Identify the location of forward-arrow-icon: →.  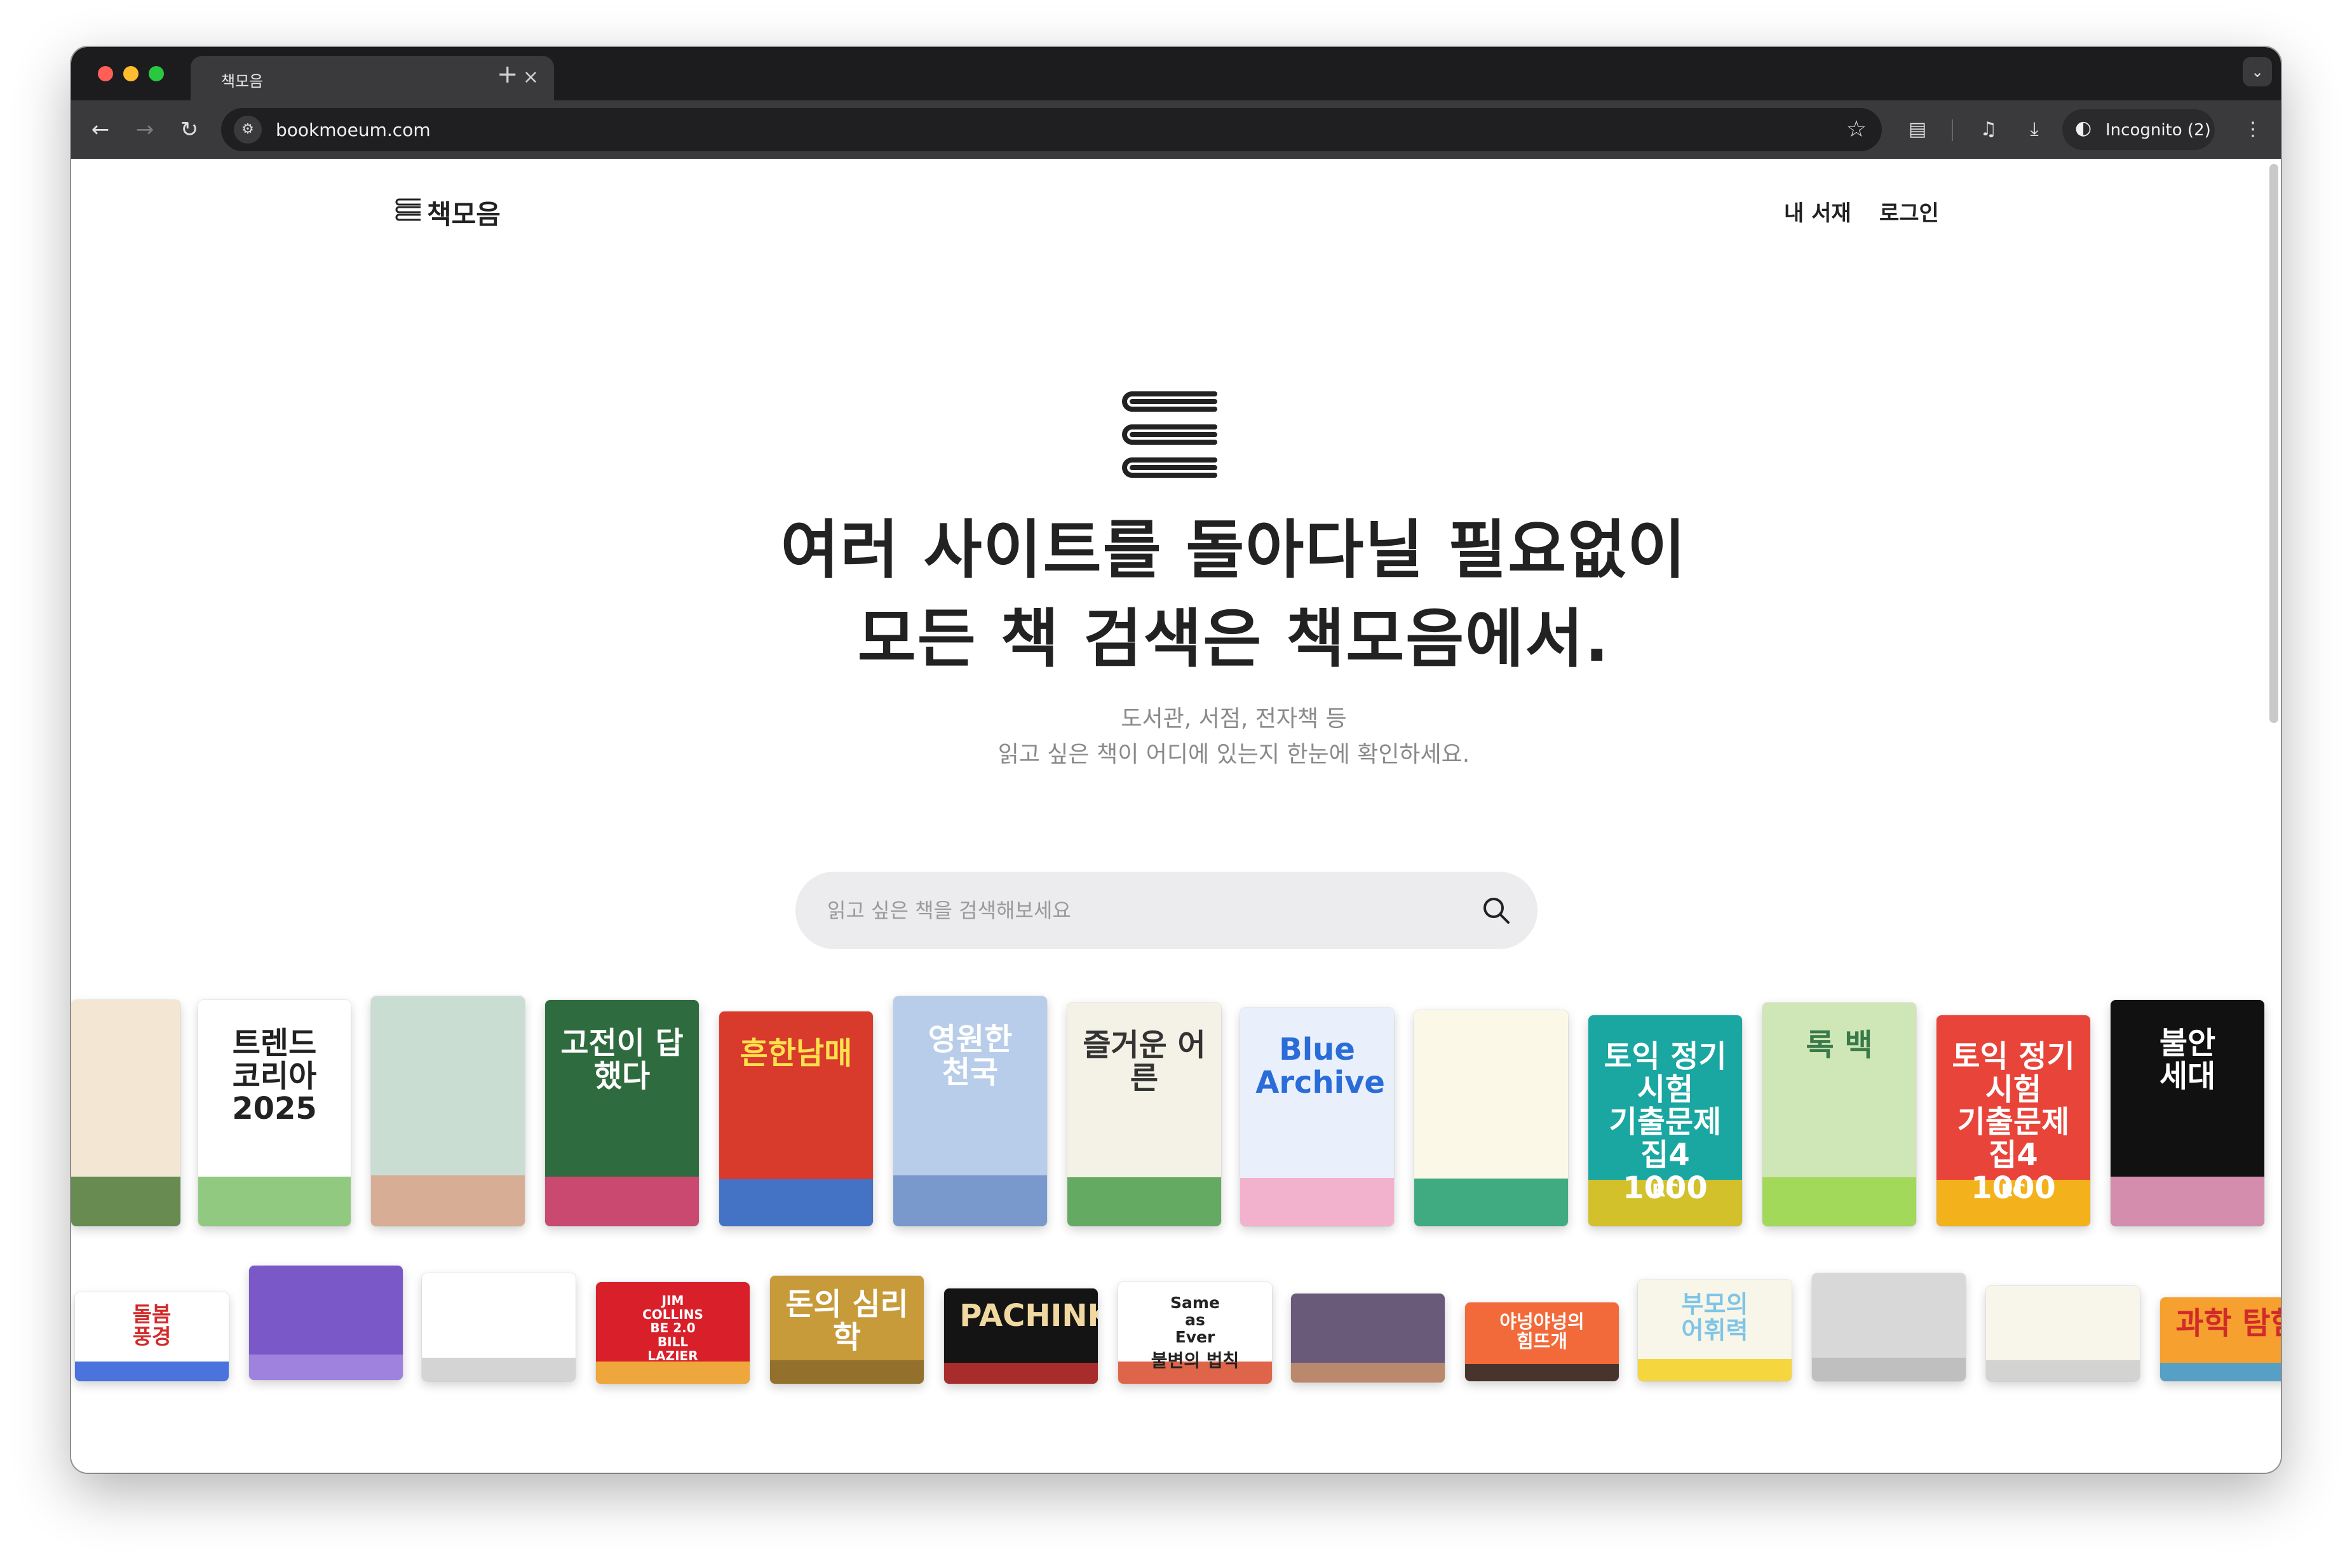
(145, 129).